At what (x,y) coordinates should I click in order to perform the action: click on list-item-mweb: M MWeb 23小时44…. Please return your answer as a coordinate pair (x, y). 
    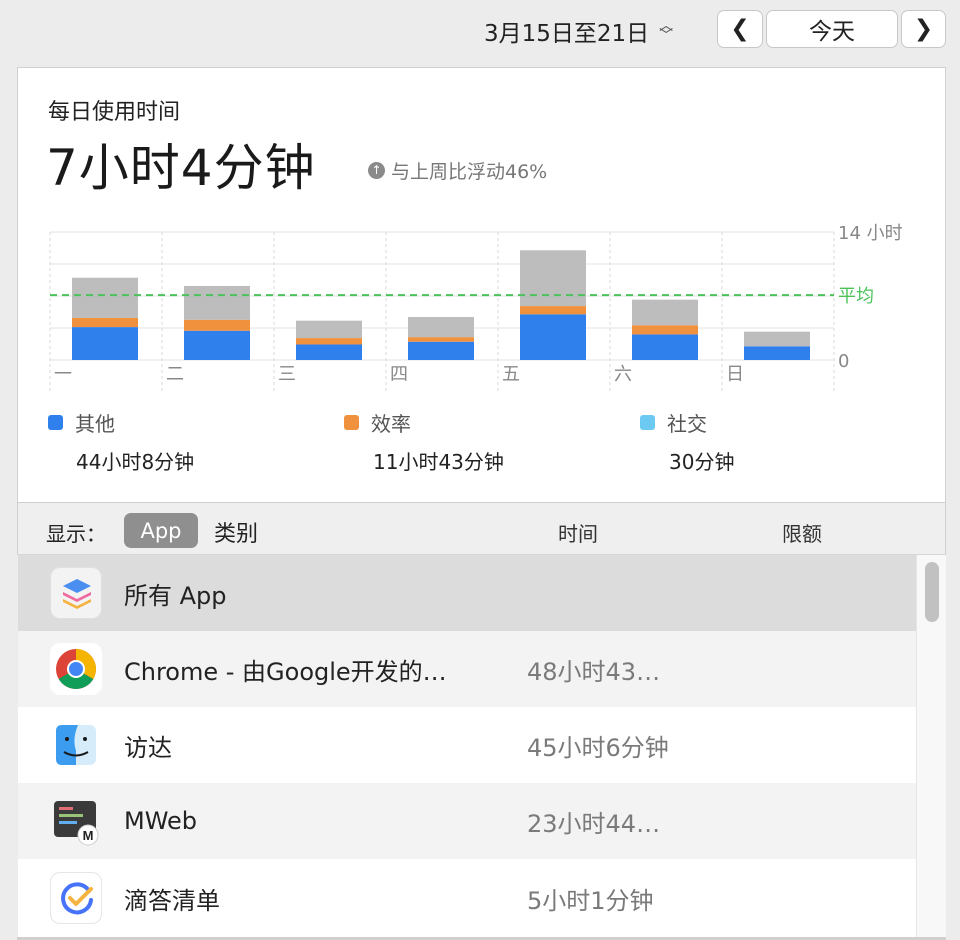
    Looking at the image, I should click on (467, 821).